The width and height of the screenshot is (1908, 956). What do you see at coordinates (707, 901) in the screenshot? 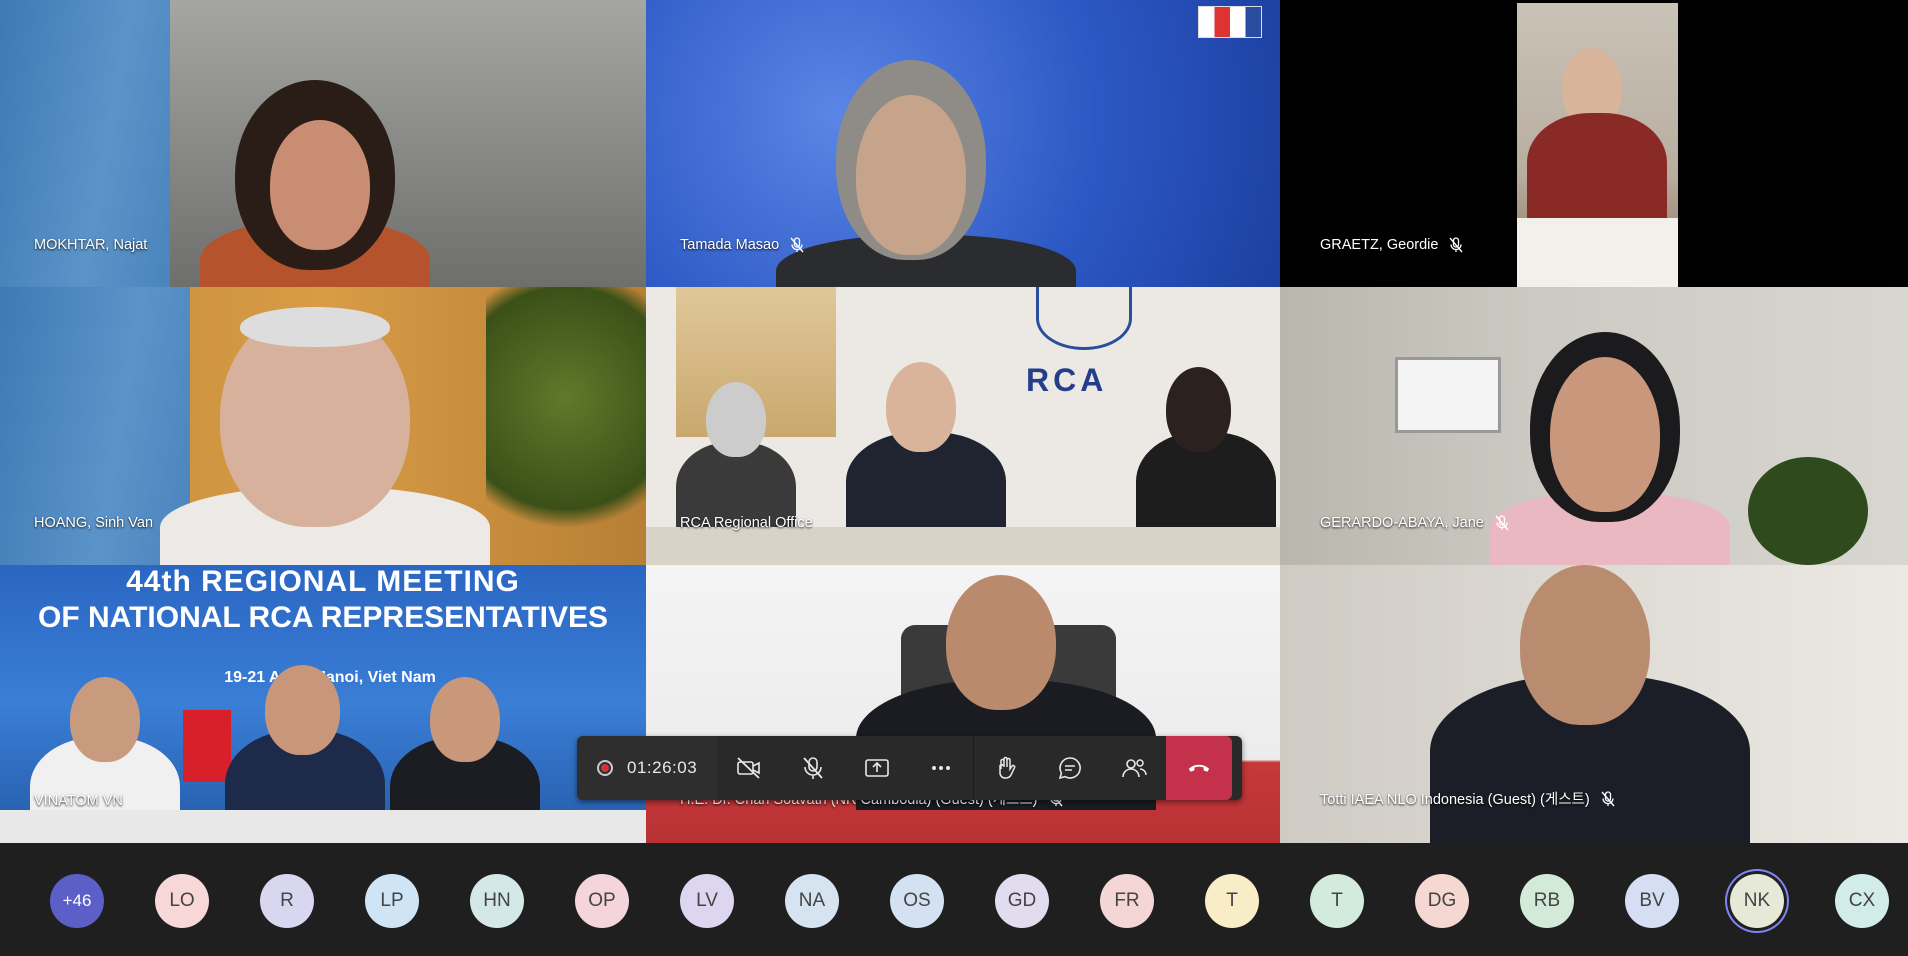
I see `participant-avatar: LV` at bounding box center [707, 901].